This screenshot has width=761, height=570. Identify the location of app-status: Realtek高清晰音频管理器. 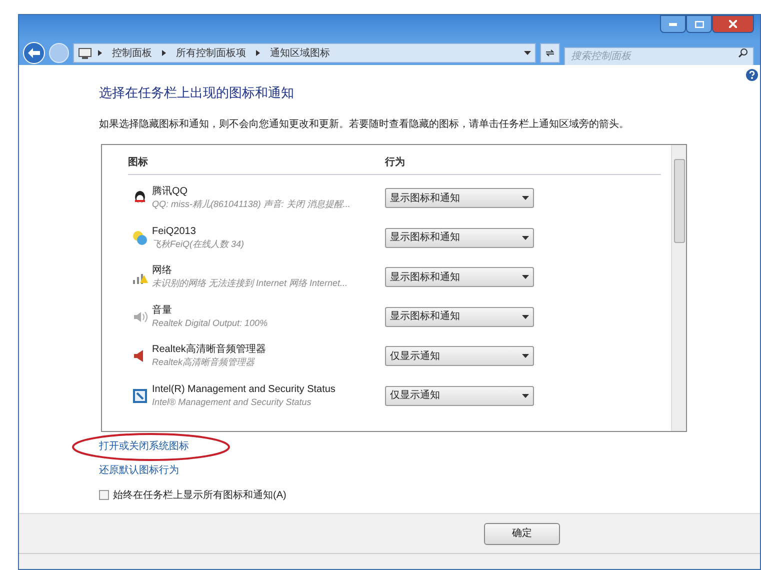
(204, 363).